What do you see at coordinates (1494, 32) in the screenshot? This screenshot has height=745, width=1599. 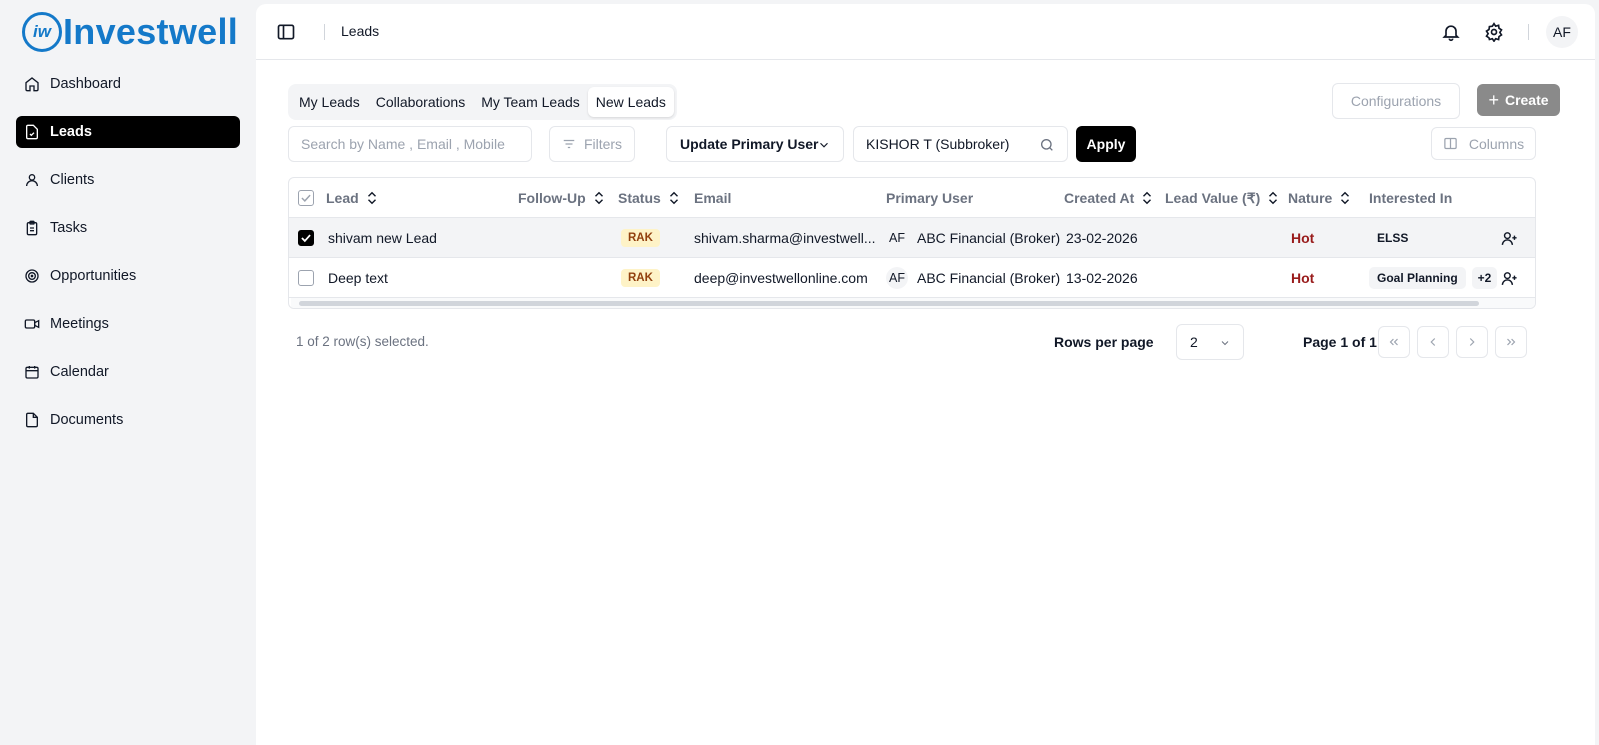 I see `gear-icon` at bounding box center [1494, 32].